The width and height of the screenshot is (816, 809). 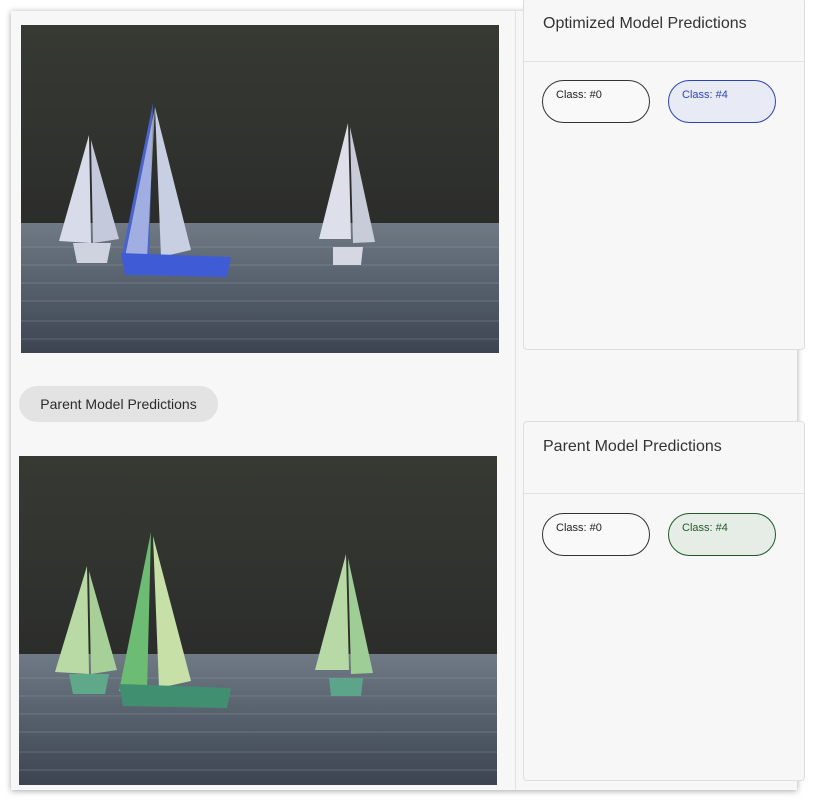 What do you see at coordinates (118, 404) in the screenshot?
I see `parent-model-predictions-chip: Parent Model Predictions` at bounding box center [118, 404].